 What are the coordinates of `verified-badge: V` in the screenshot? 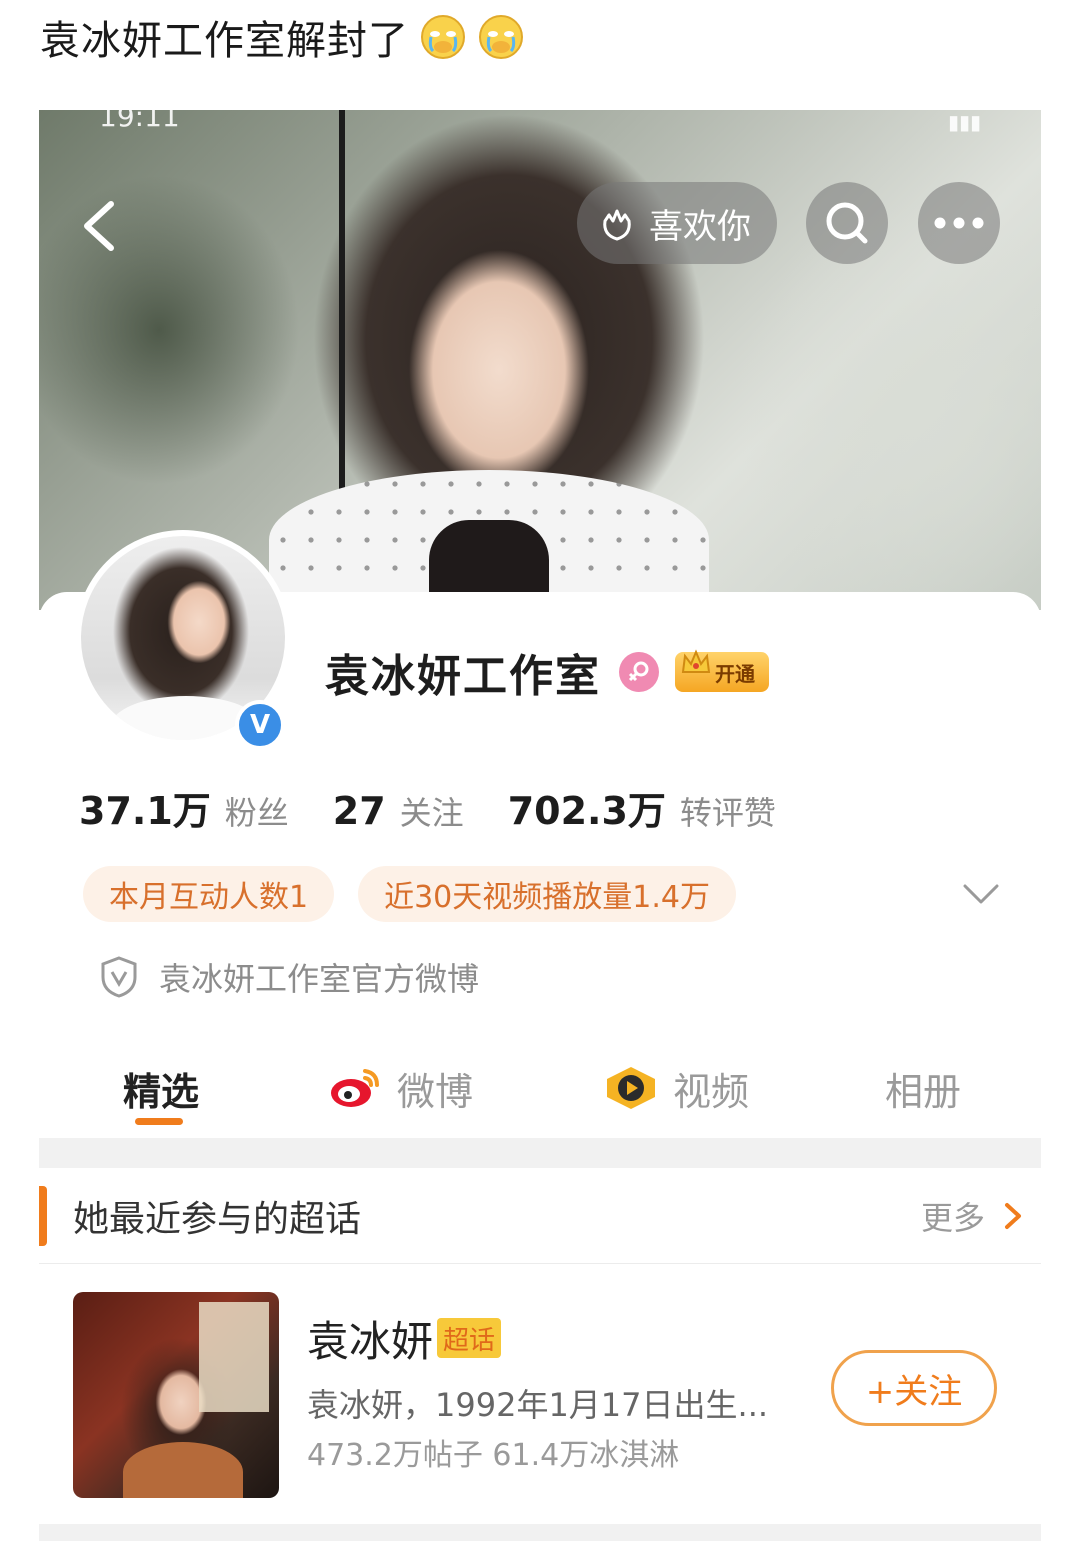 It's located at (260, 725).